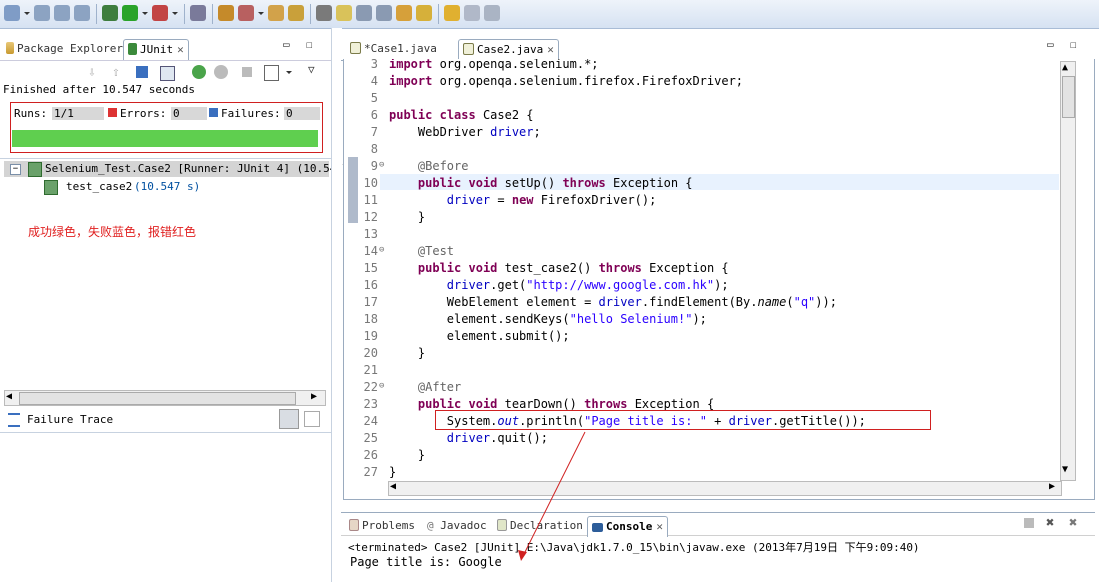 The image size is (1099, 583). What do you see at coordinates (551, 200) in the screenshot?
I see `code-line: driver = new FirefoxDriver();` at bounding box center [551, 200].